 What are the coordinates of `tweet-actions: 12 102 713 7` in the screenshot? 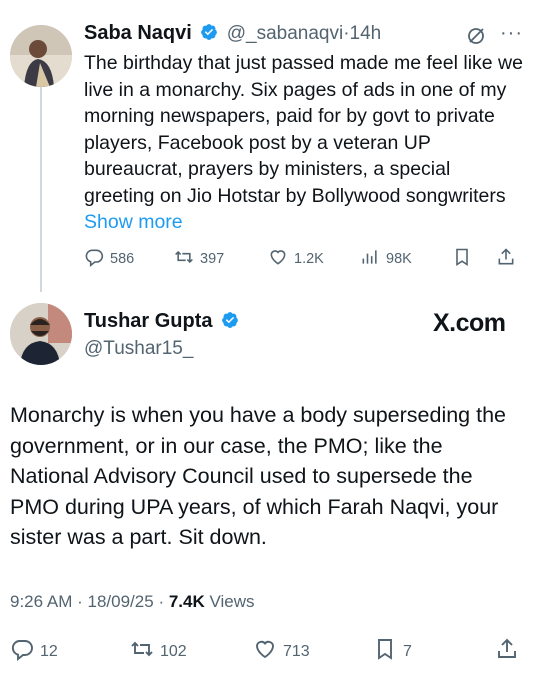 It's located at (266, 650).